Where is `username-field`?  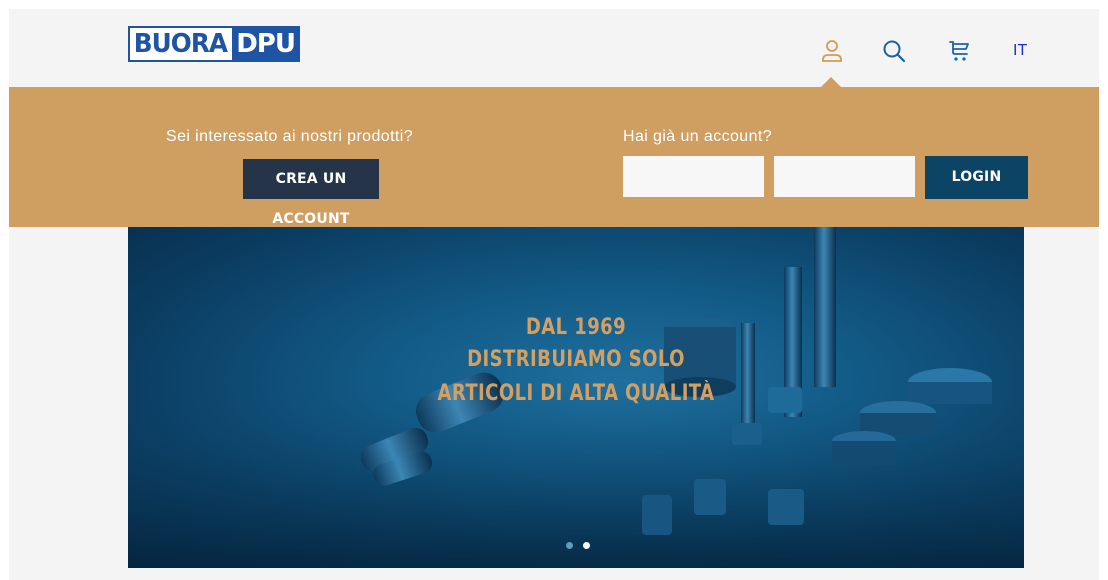 username-field is located at coordinates (693, 176).